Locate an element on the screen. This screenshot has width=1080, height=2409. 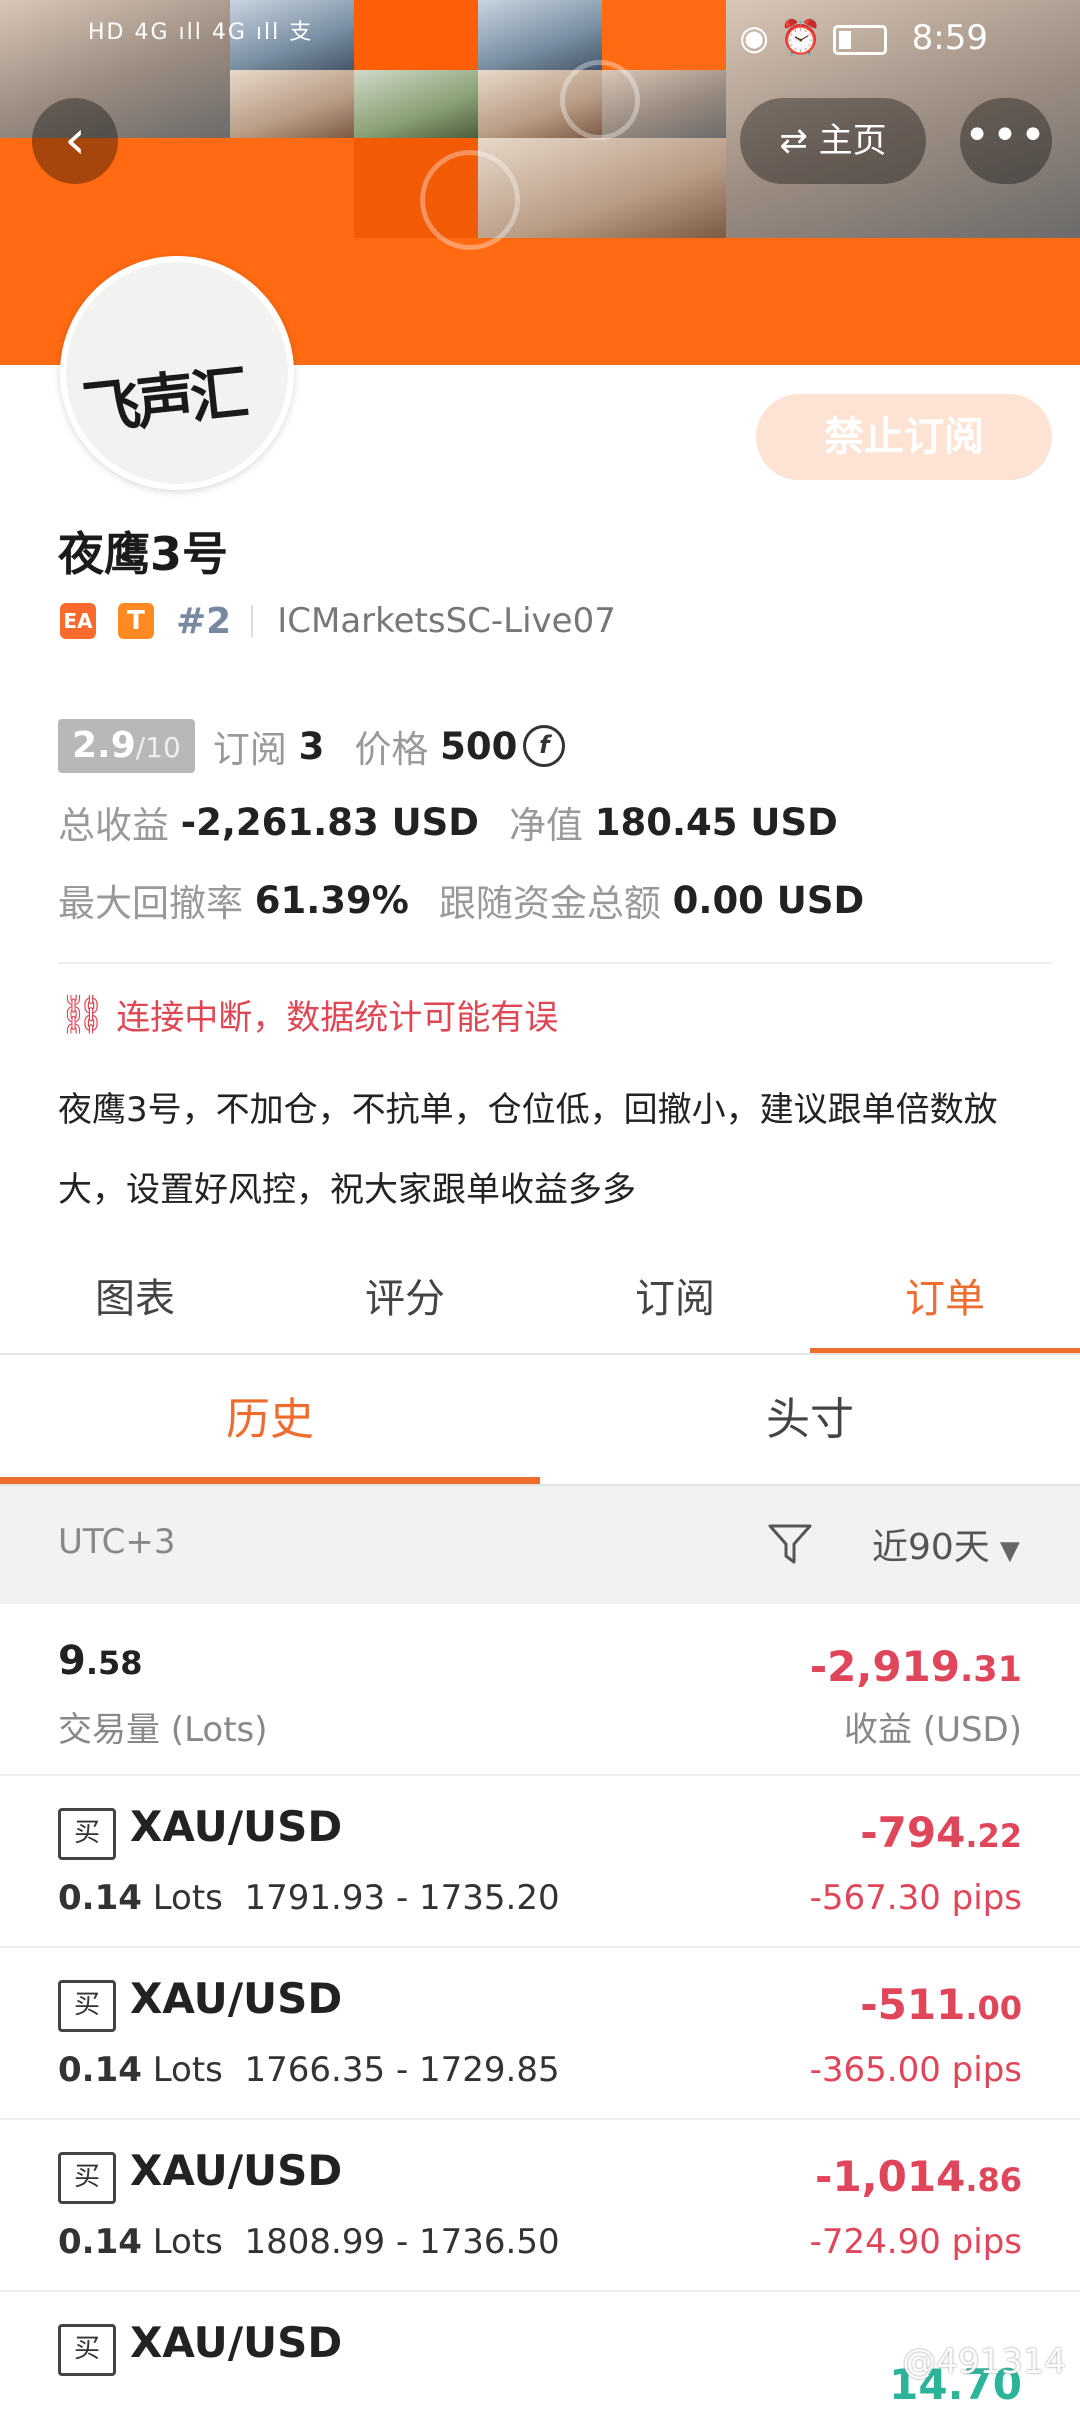
order-detail: 0.14 Lots 1791.93 - 1735.20 is located at coordinates (309, 1898).